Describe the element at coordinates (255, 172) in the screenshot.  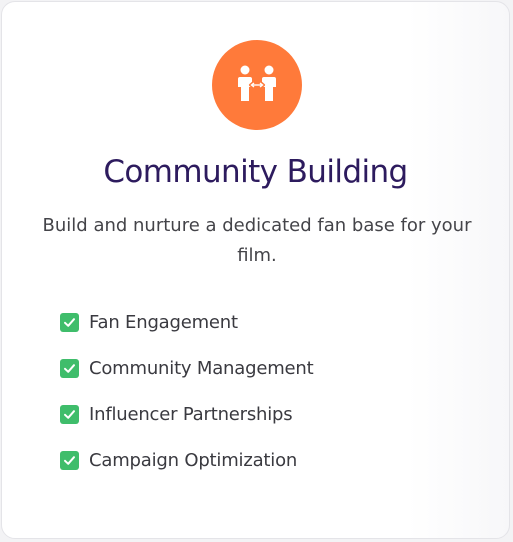
I see `card-title: Community Building` at that location.